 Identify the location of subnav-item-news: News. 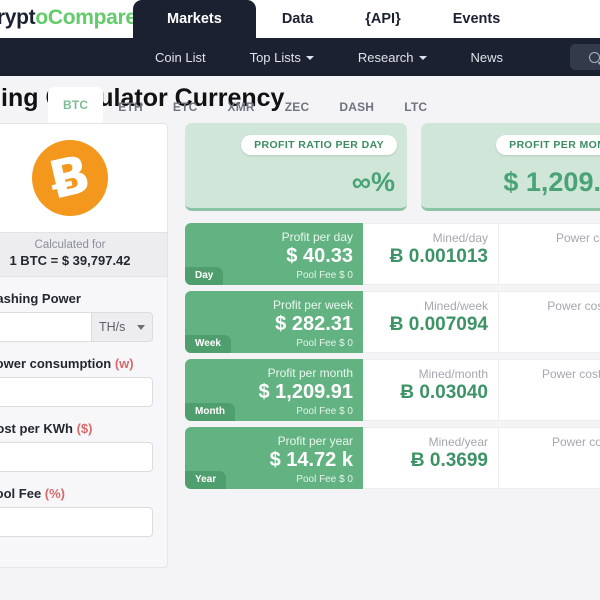
(487, 57).